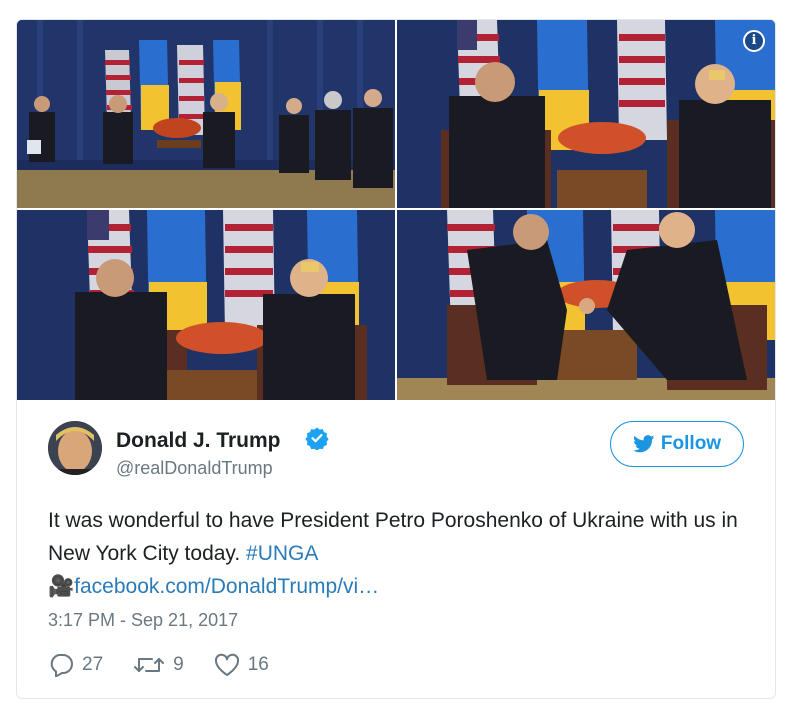 This screenshot has height=721, width=799. I want to click on like-count: 16, so click(258, 664).